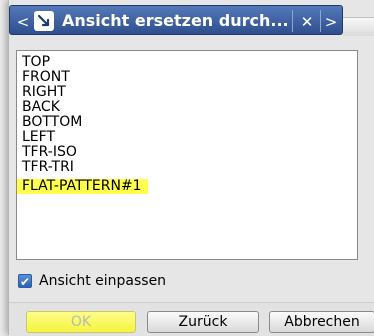  I want to click on list-item-bottom: BOTTOM, so click(187, 122).